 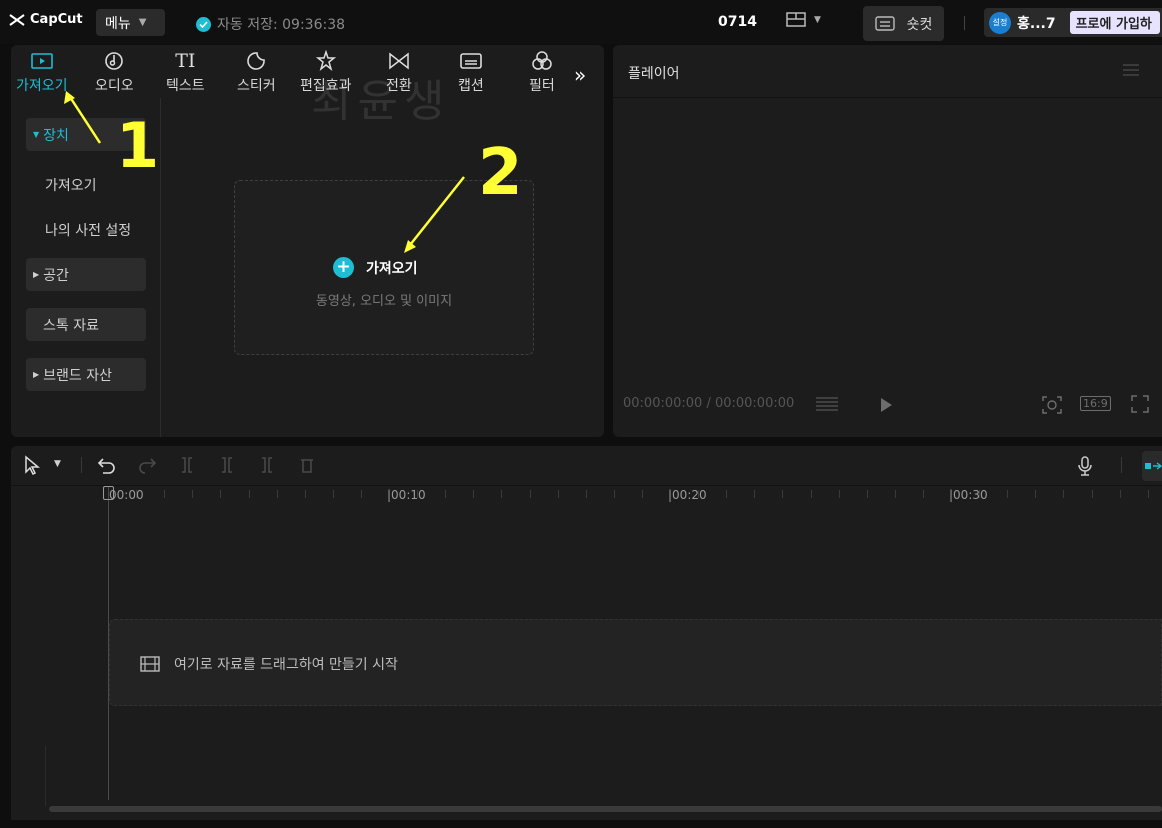 What do you see at coordinates (1036, 23) in the screenshot?
I see `username: 홍...7` at bounding box center [1036, 23].